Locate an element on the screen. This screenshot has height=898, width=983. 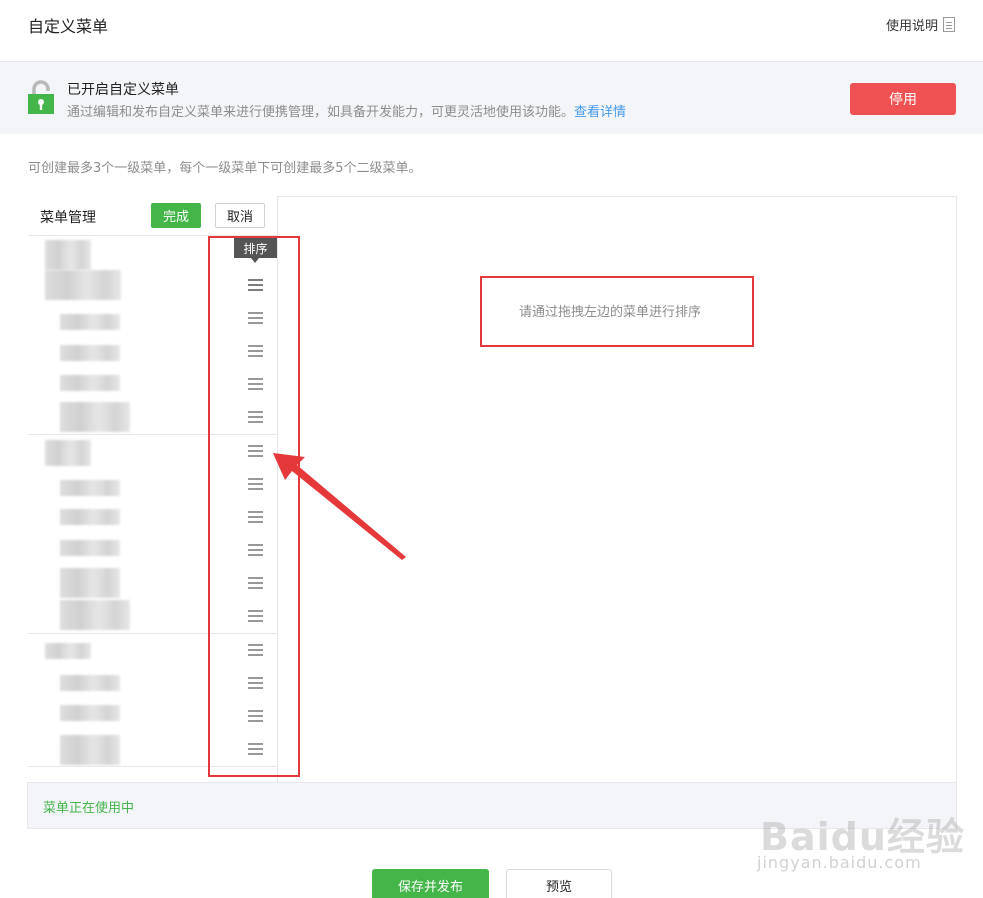
sort-instruction: 请通过拖拽左边的菜单进行排序 is located at coordinates (610, 312).